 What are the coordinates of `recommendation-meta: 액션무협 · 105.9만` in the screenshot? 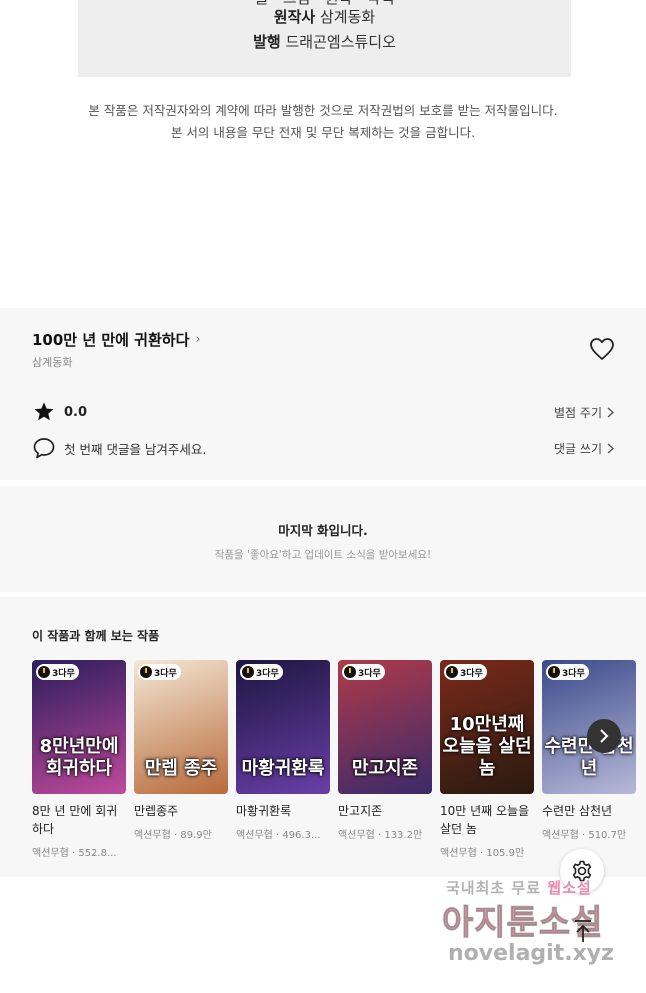 It's located at (482, 853).